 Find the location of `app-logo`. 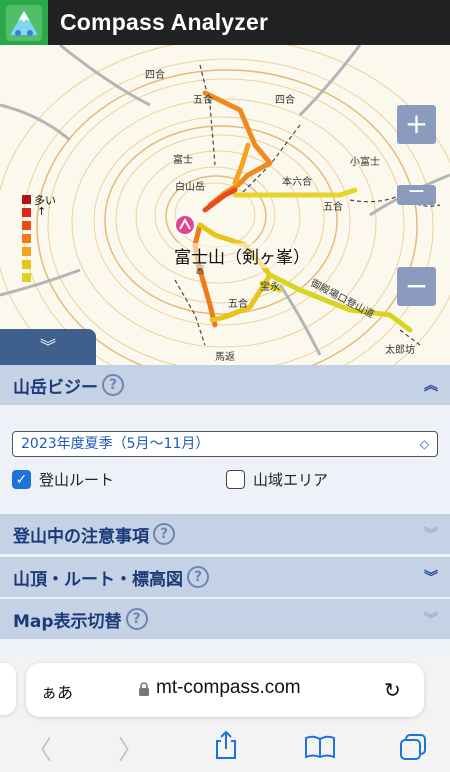

app-logo is located at coordinates (24, 22).